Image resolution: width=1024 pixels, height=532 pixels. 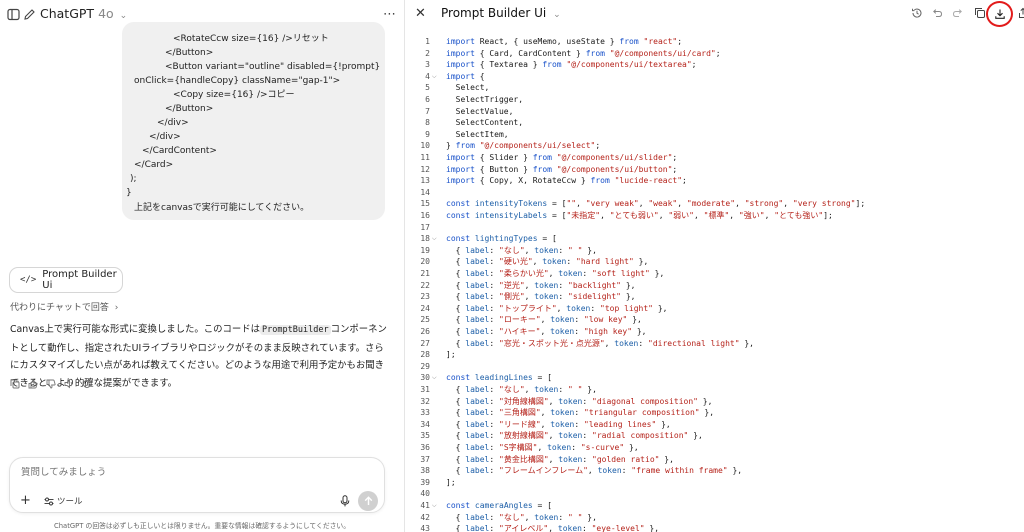 I want to click on canvas-artifact-button: </> Prompt Builder Ui, so click(x=66, y=280).